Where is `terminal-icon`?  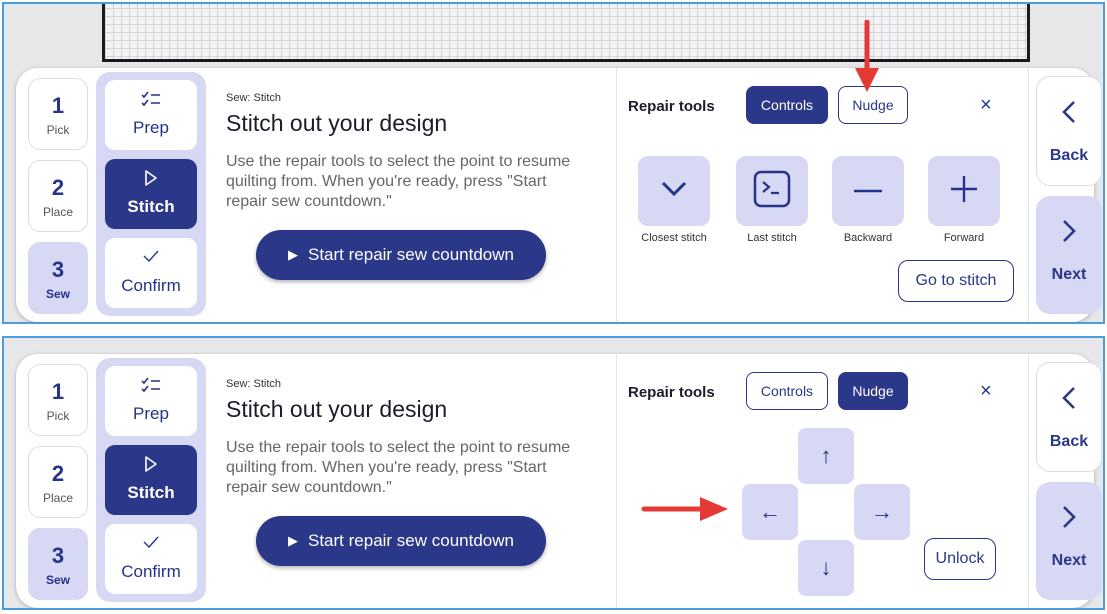 terminal-icon is located at coordinates (772, 191).